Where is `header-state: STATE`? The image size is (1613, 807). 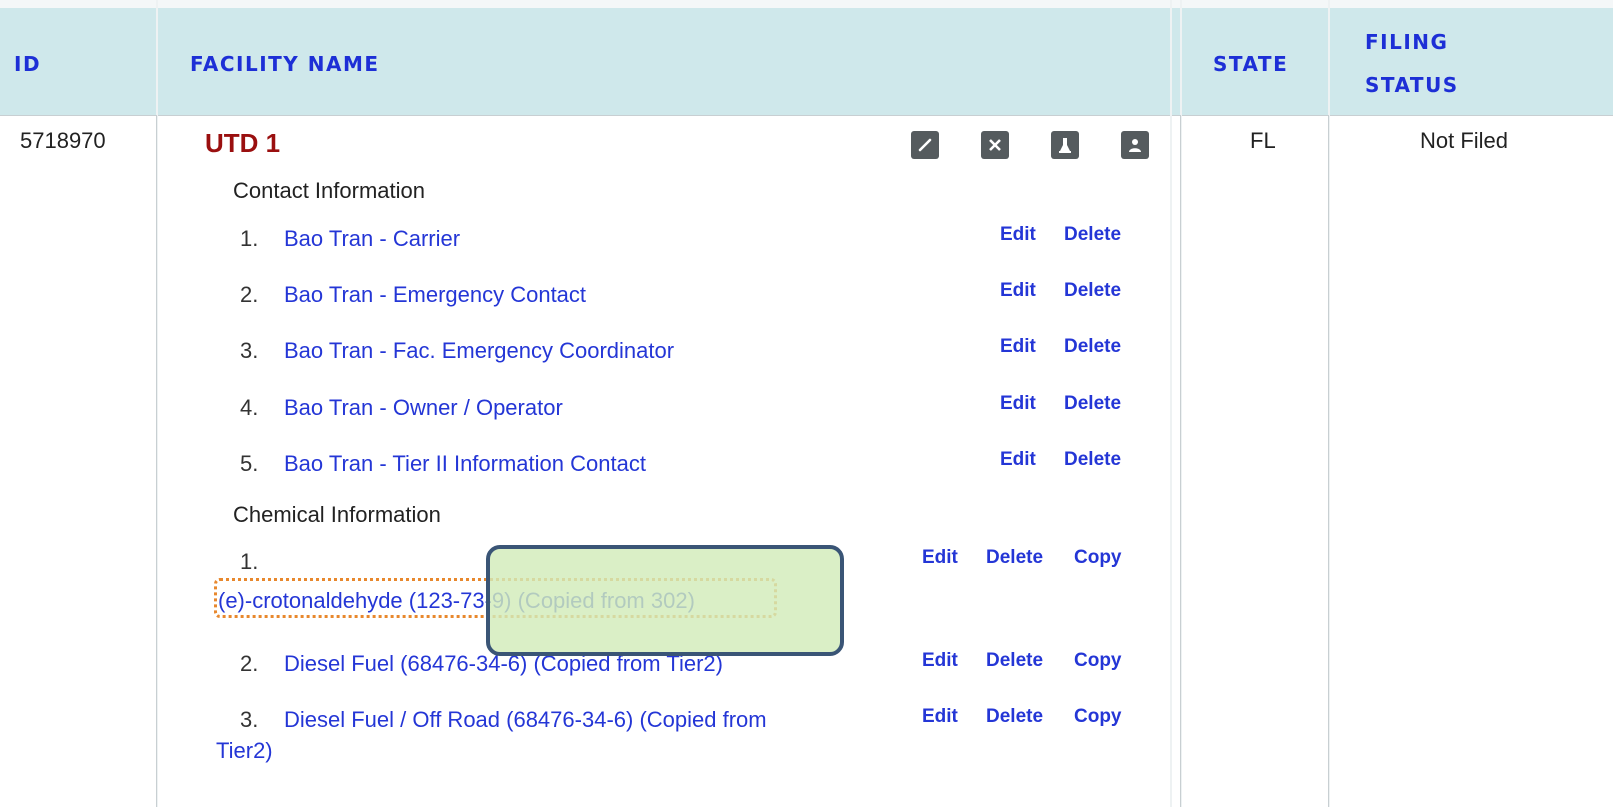 header-state: STATE is located at coordinates (1250, 64).